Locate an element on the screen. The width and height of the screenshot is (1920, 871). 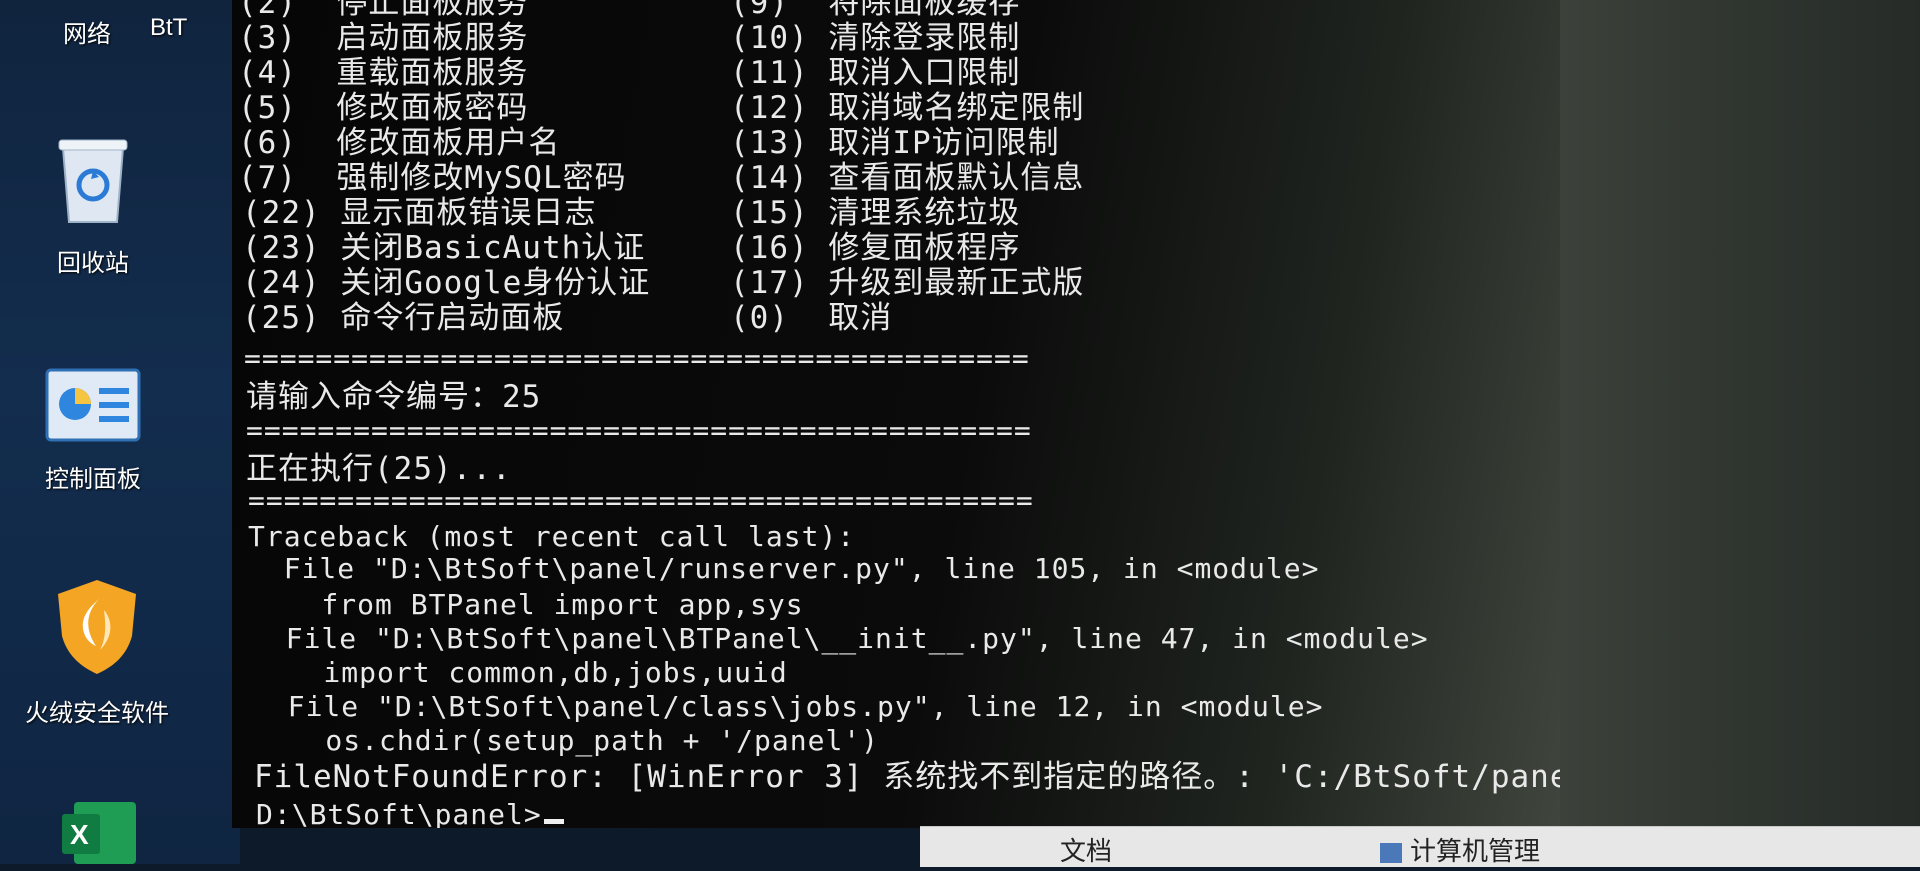
traceback-line: os.chdir(setup_path + '/panel') is located at coordinates (567, 740).